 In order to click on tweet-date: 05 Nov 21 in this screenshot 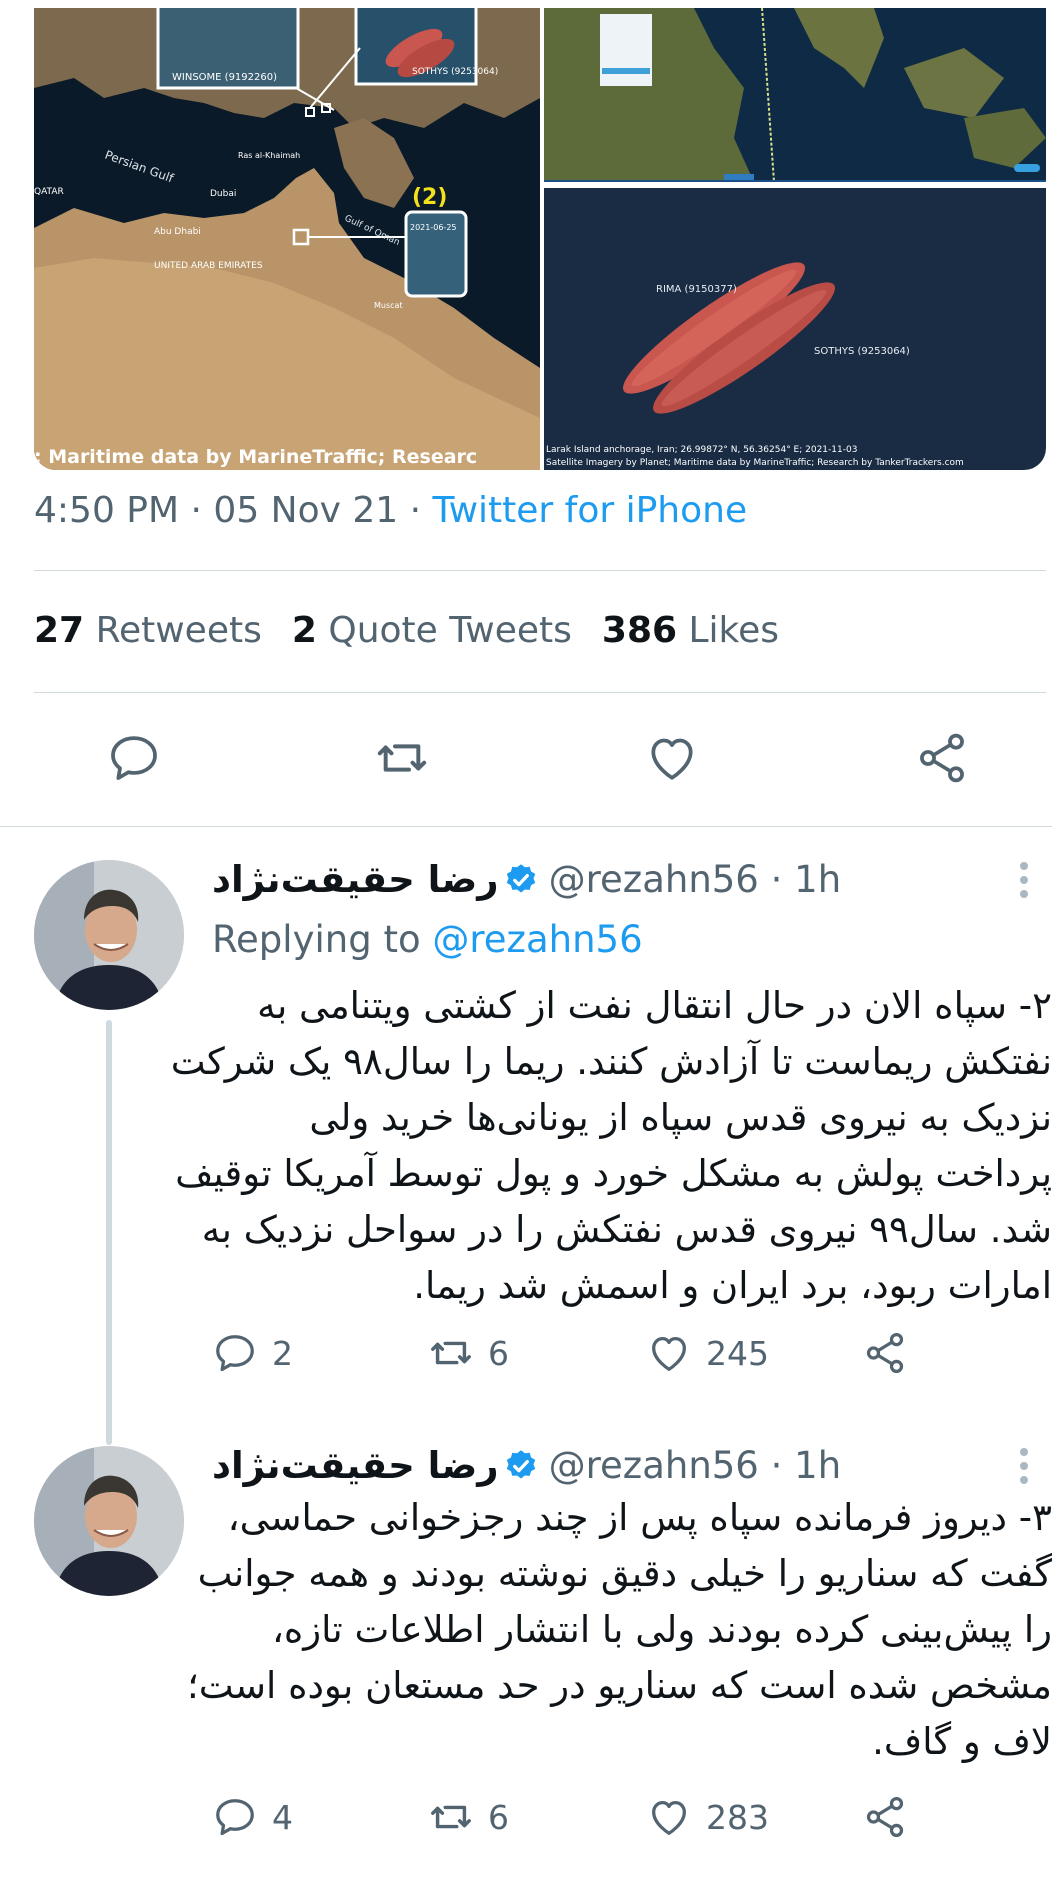, I will do `click(306, 510)`.